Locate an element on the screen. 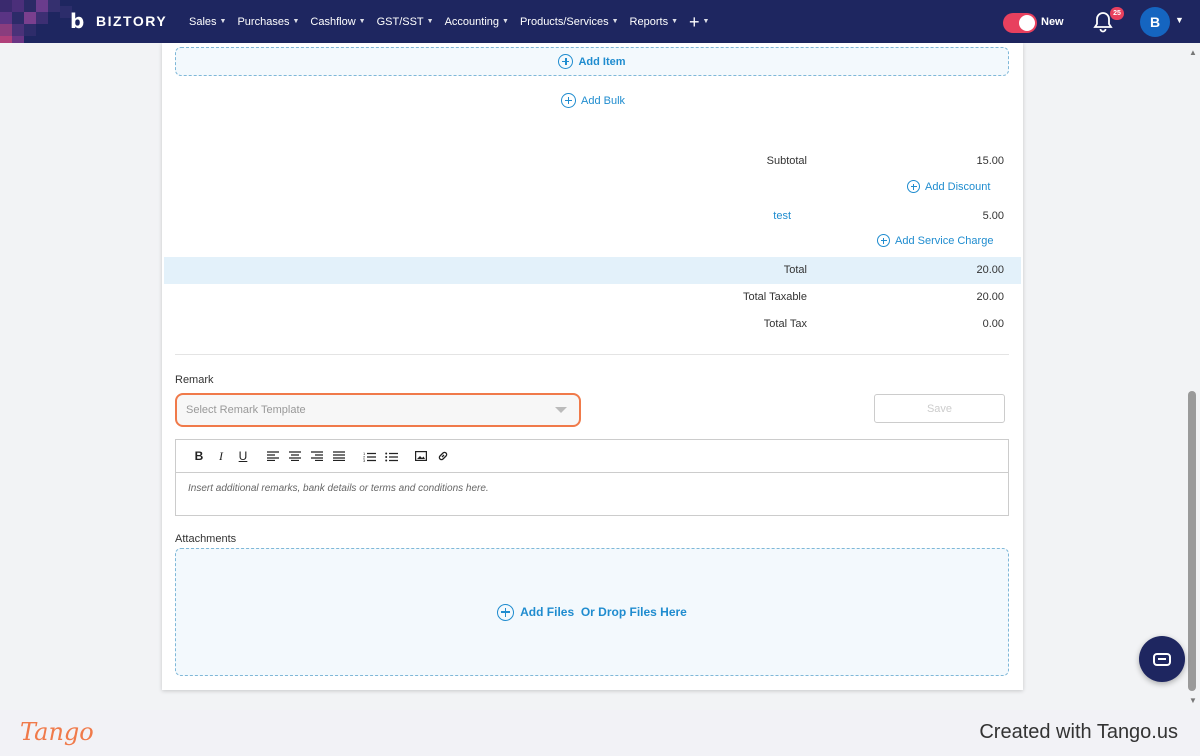 The height and width of the screenshot is (756, 1200). tango-footer: Tango Created with Tango.us is located at coordinates (600, 733).